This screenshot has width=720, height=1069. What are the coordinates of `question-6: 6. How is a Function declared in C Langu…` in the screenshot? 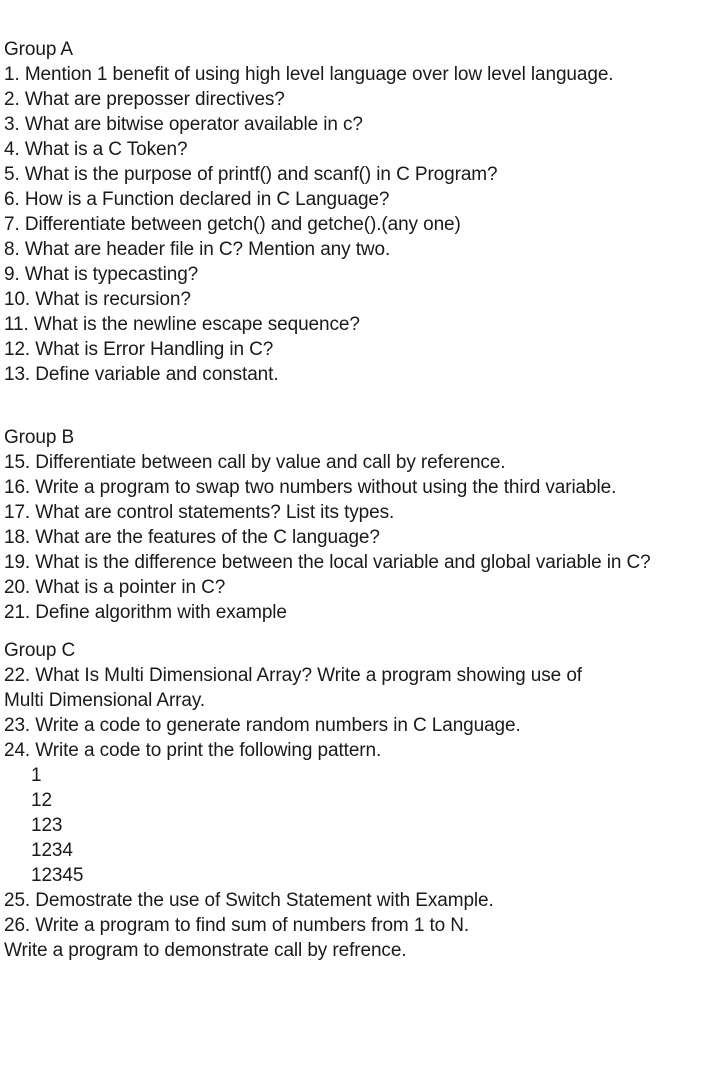 It's located at (197, 199).